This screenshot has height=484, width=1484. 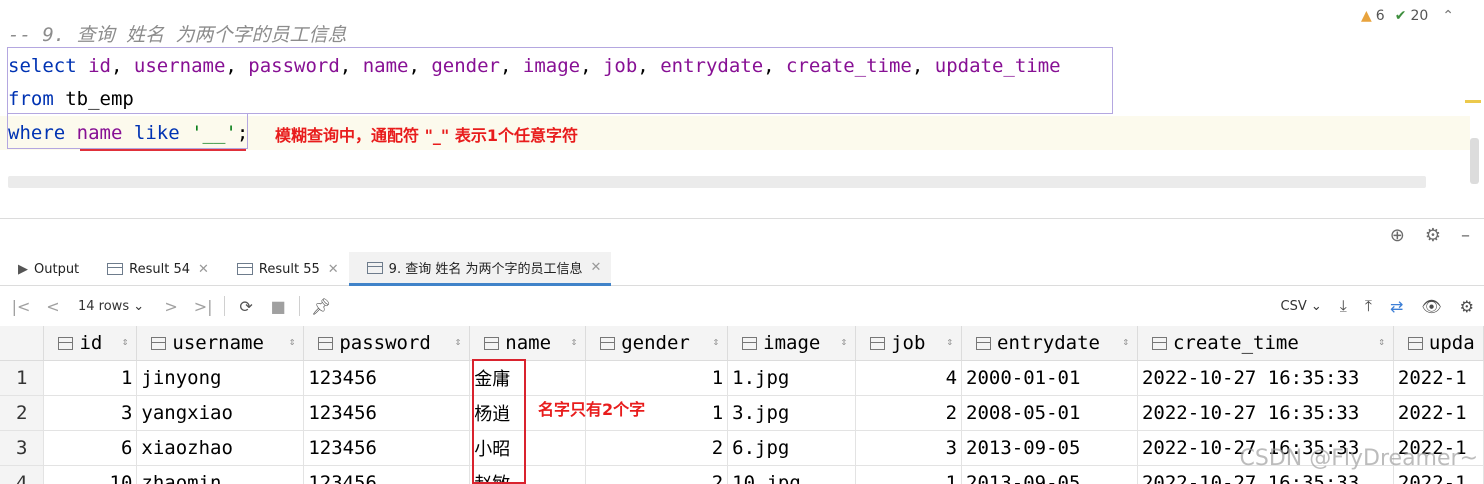 What do you see at coordinates (909, 378) in the screenshot?
I see `cell-job: 4` at bounding box center [909, 378].